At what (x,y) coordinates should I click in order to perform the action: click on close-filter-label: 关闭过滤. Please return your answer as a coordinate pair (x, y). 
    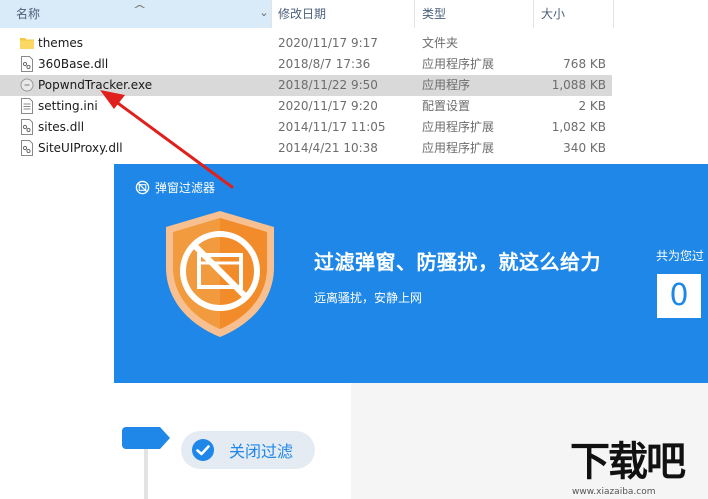
    Looking at the image, I should click on (261, 451).